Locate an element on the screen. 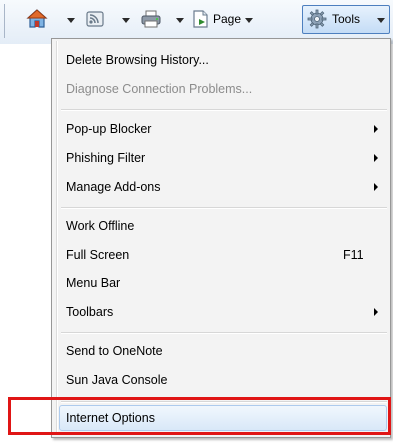 The width and height of the screenshot is (393, 446). menu-item-label: Toolbars is located at coordinates (90, 312).